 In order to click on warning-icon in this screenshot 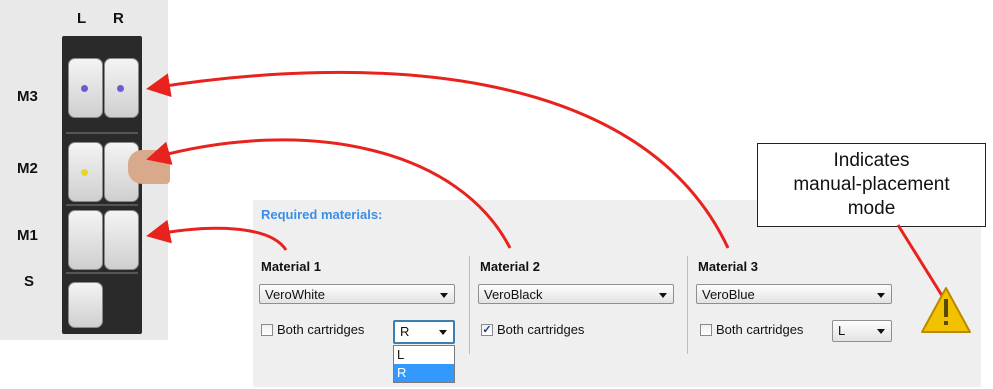, I will do `click(946, 310)`.